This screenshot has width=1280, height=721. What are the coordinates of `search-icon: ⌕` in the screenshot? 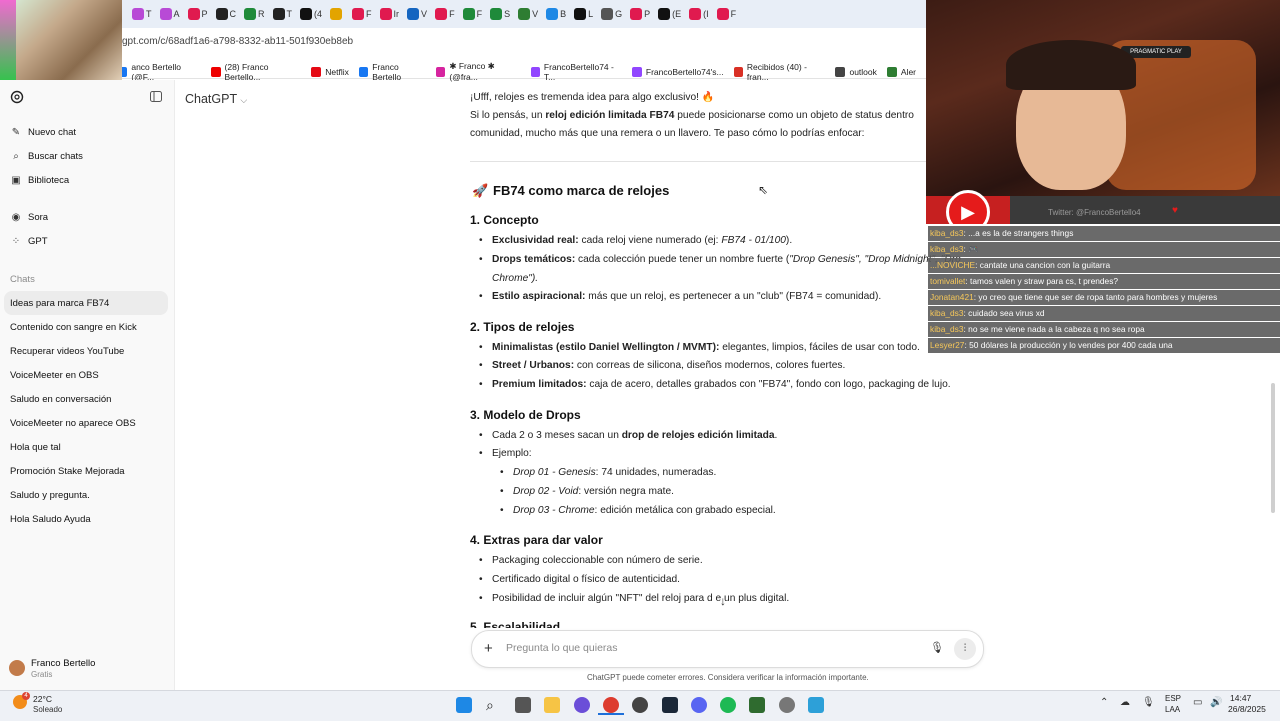 It's located at (494, 705).